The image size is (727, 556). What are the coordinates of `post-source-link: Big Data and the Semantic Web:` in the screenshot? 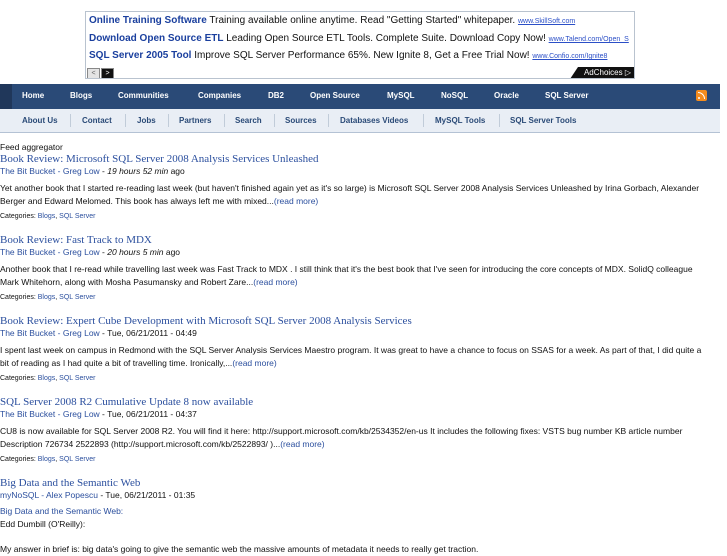 It's located at (61, 511).